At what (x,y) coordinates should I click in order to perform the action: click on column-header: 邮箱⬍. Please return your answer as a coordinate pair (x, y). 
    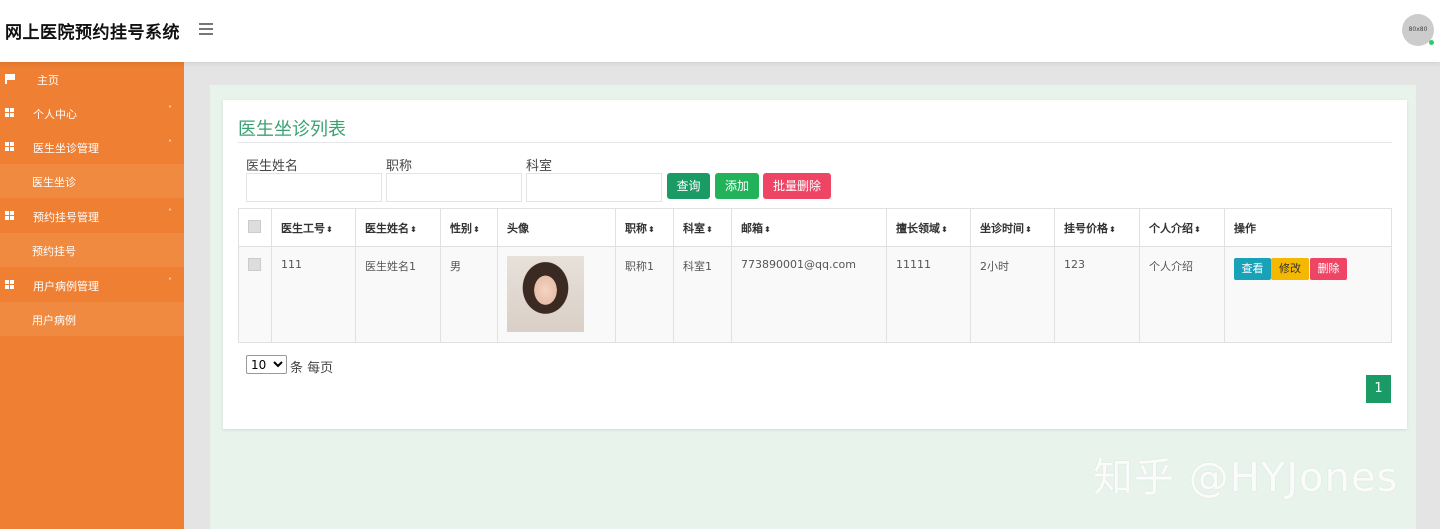
    Looking at the image, I should click on (809, 227).